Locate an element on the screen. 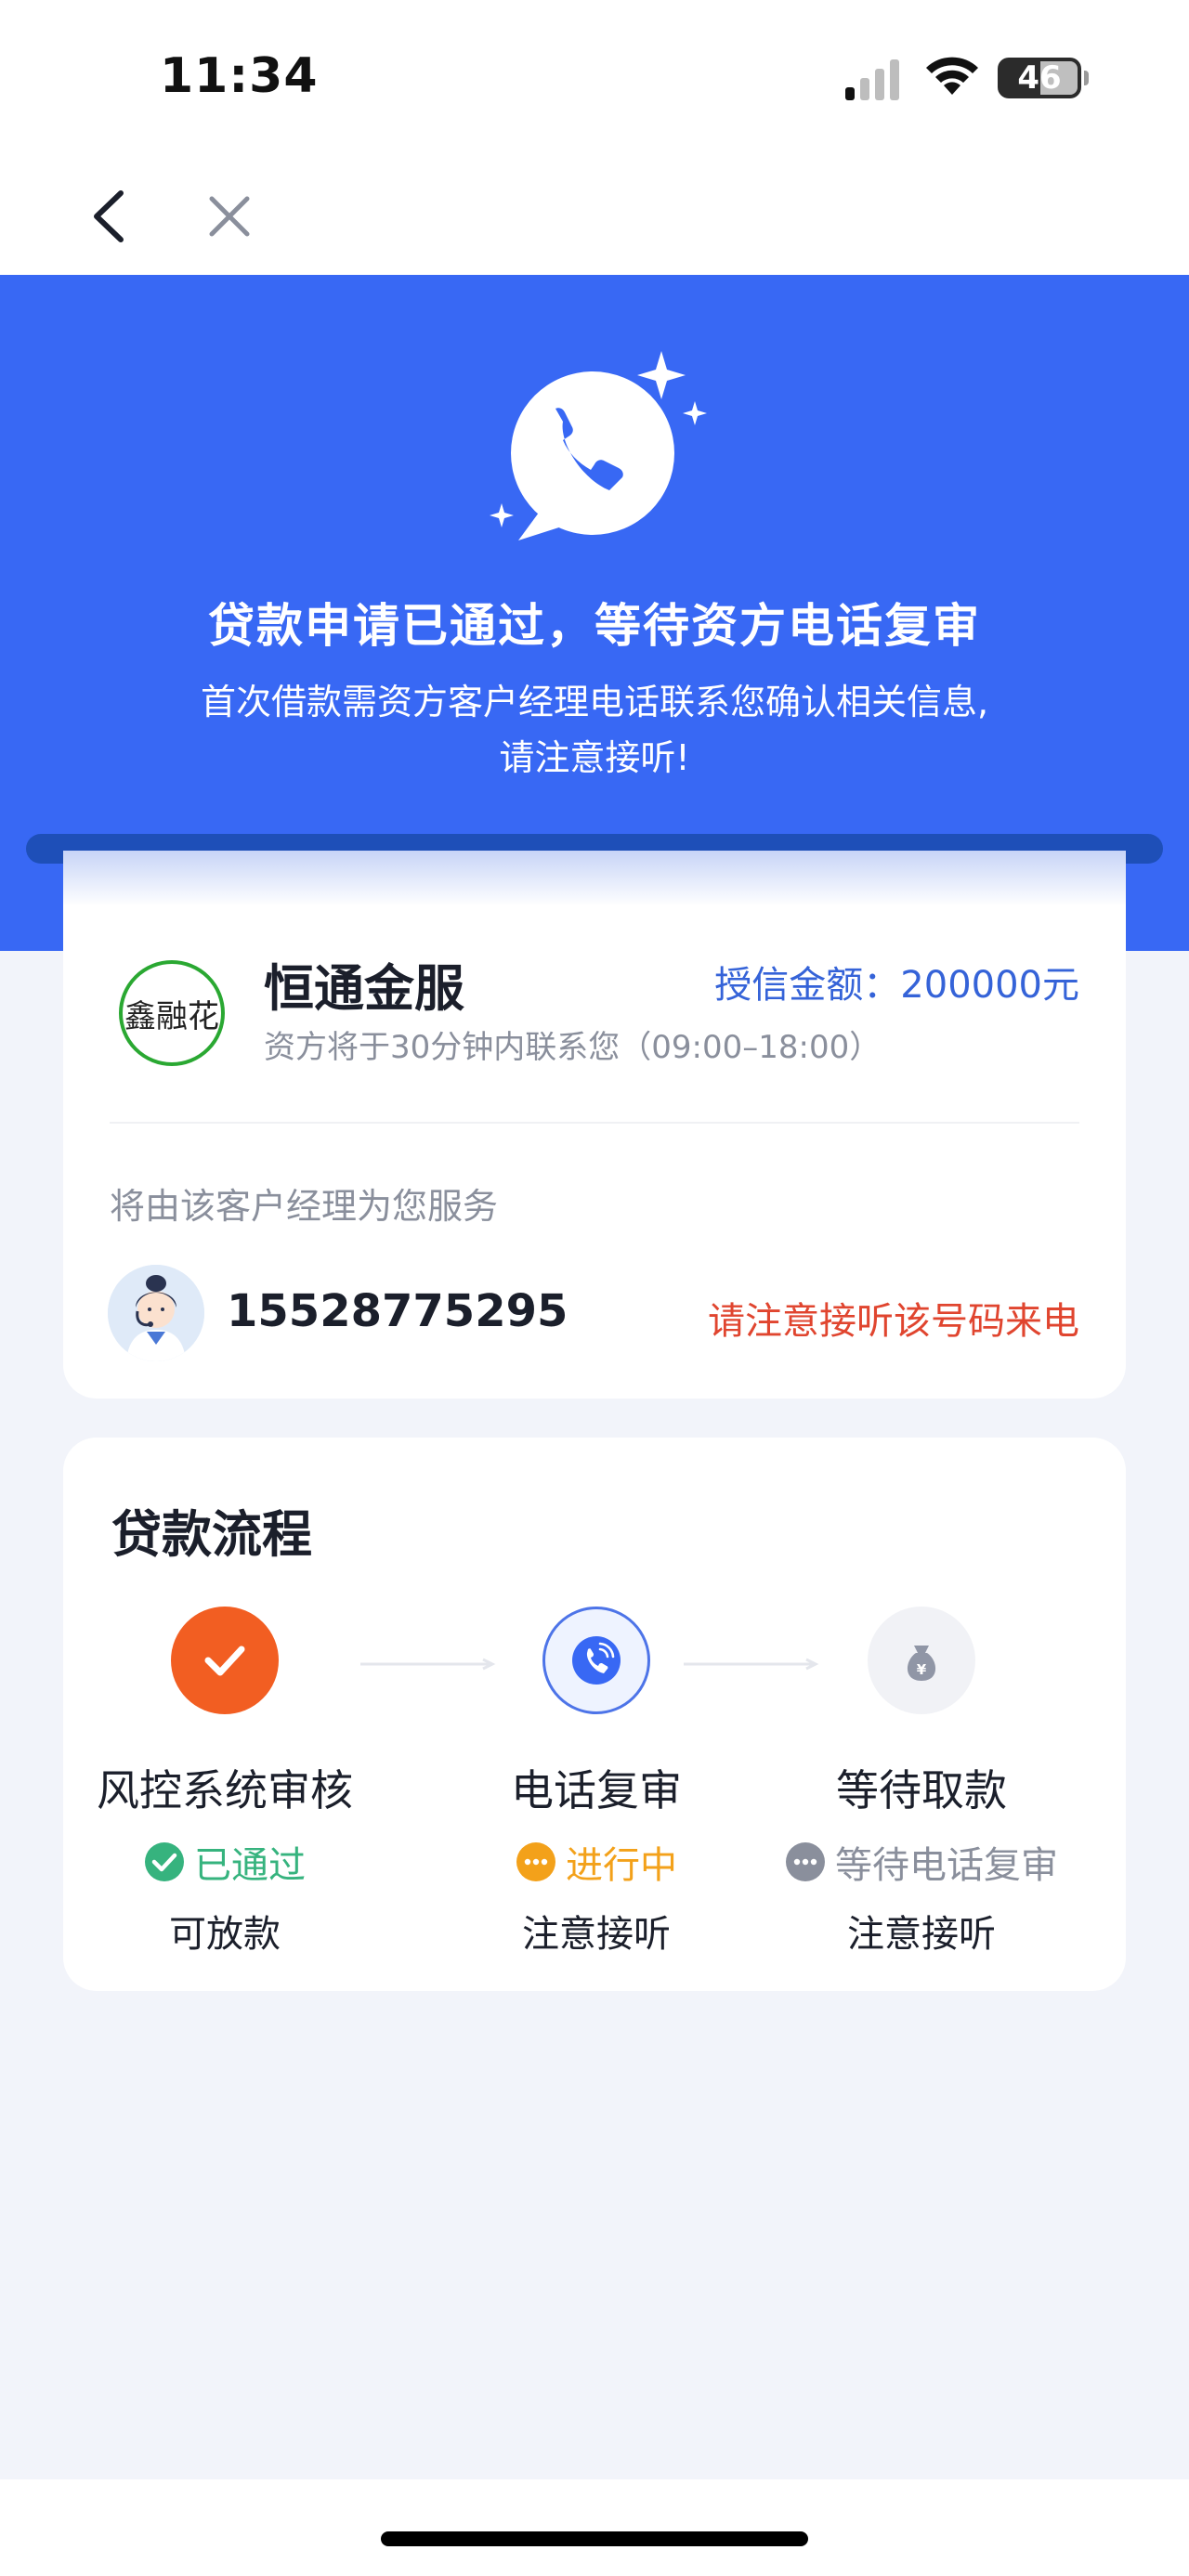 Image resolution: width=1189 pixels, height=2576 pixels. check-icon is located at coordinates (224, 1661).